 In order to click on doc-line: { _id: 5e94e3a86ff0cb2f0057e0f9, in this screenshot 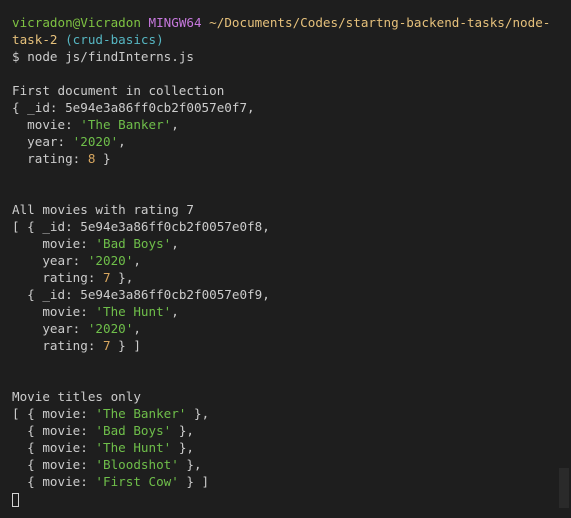, I will do `click(141, 294)`.